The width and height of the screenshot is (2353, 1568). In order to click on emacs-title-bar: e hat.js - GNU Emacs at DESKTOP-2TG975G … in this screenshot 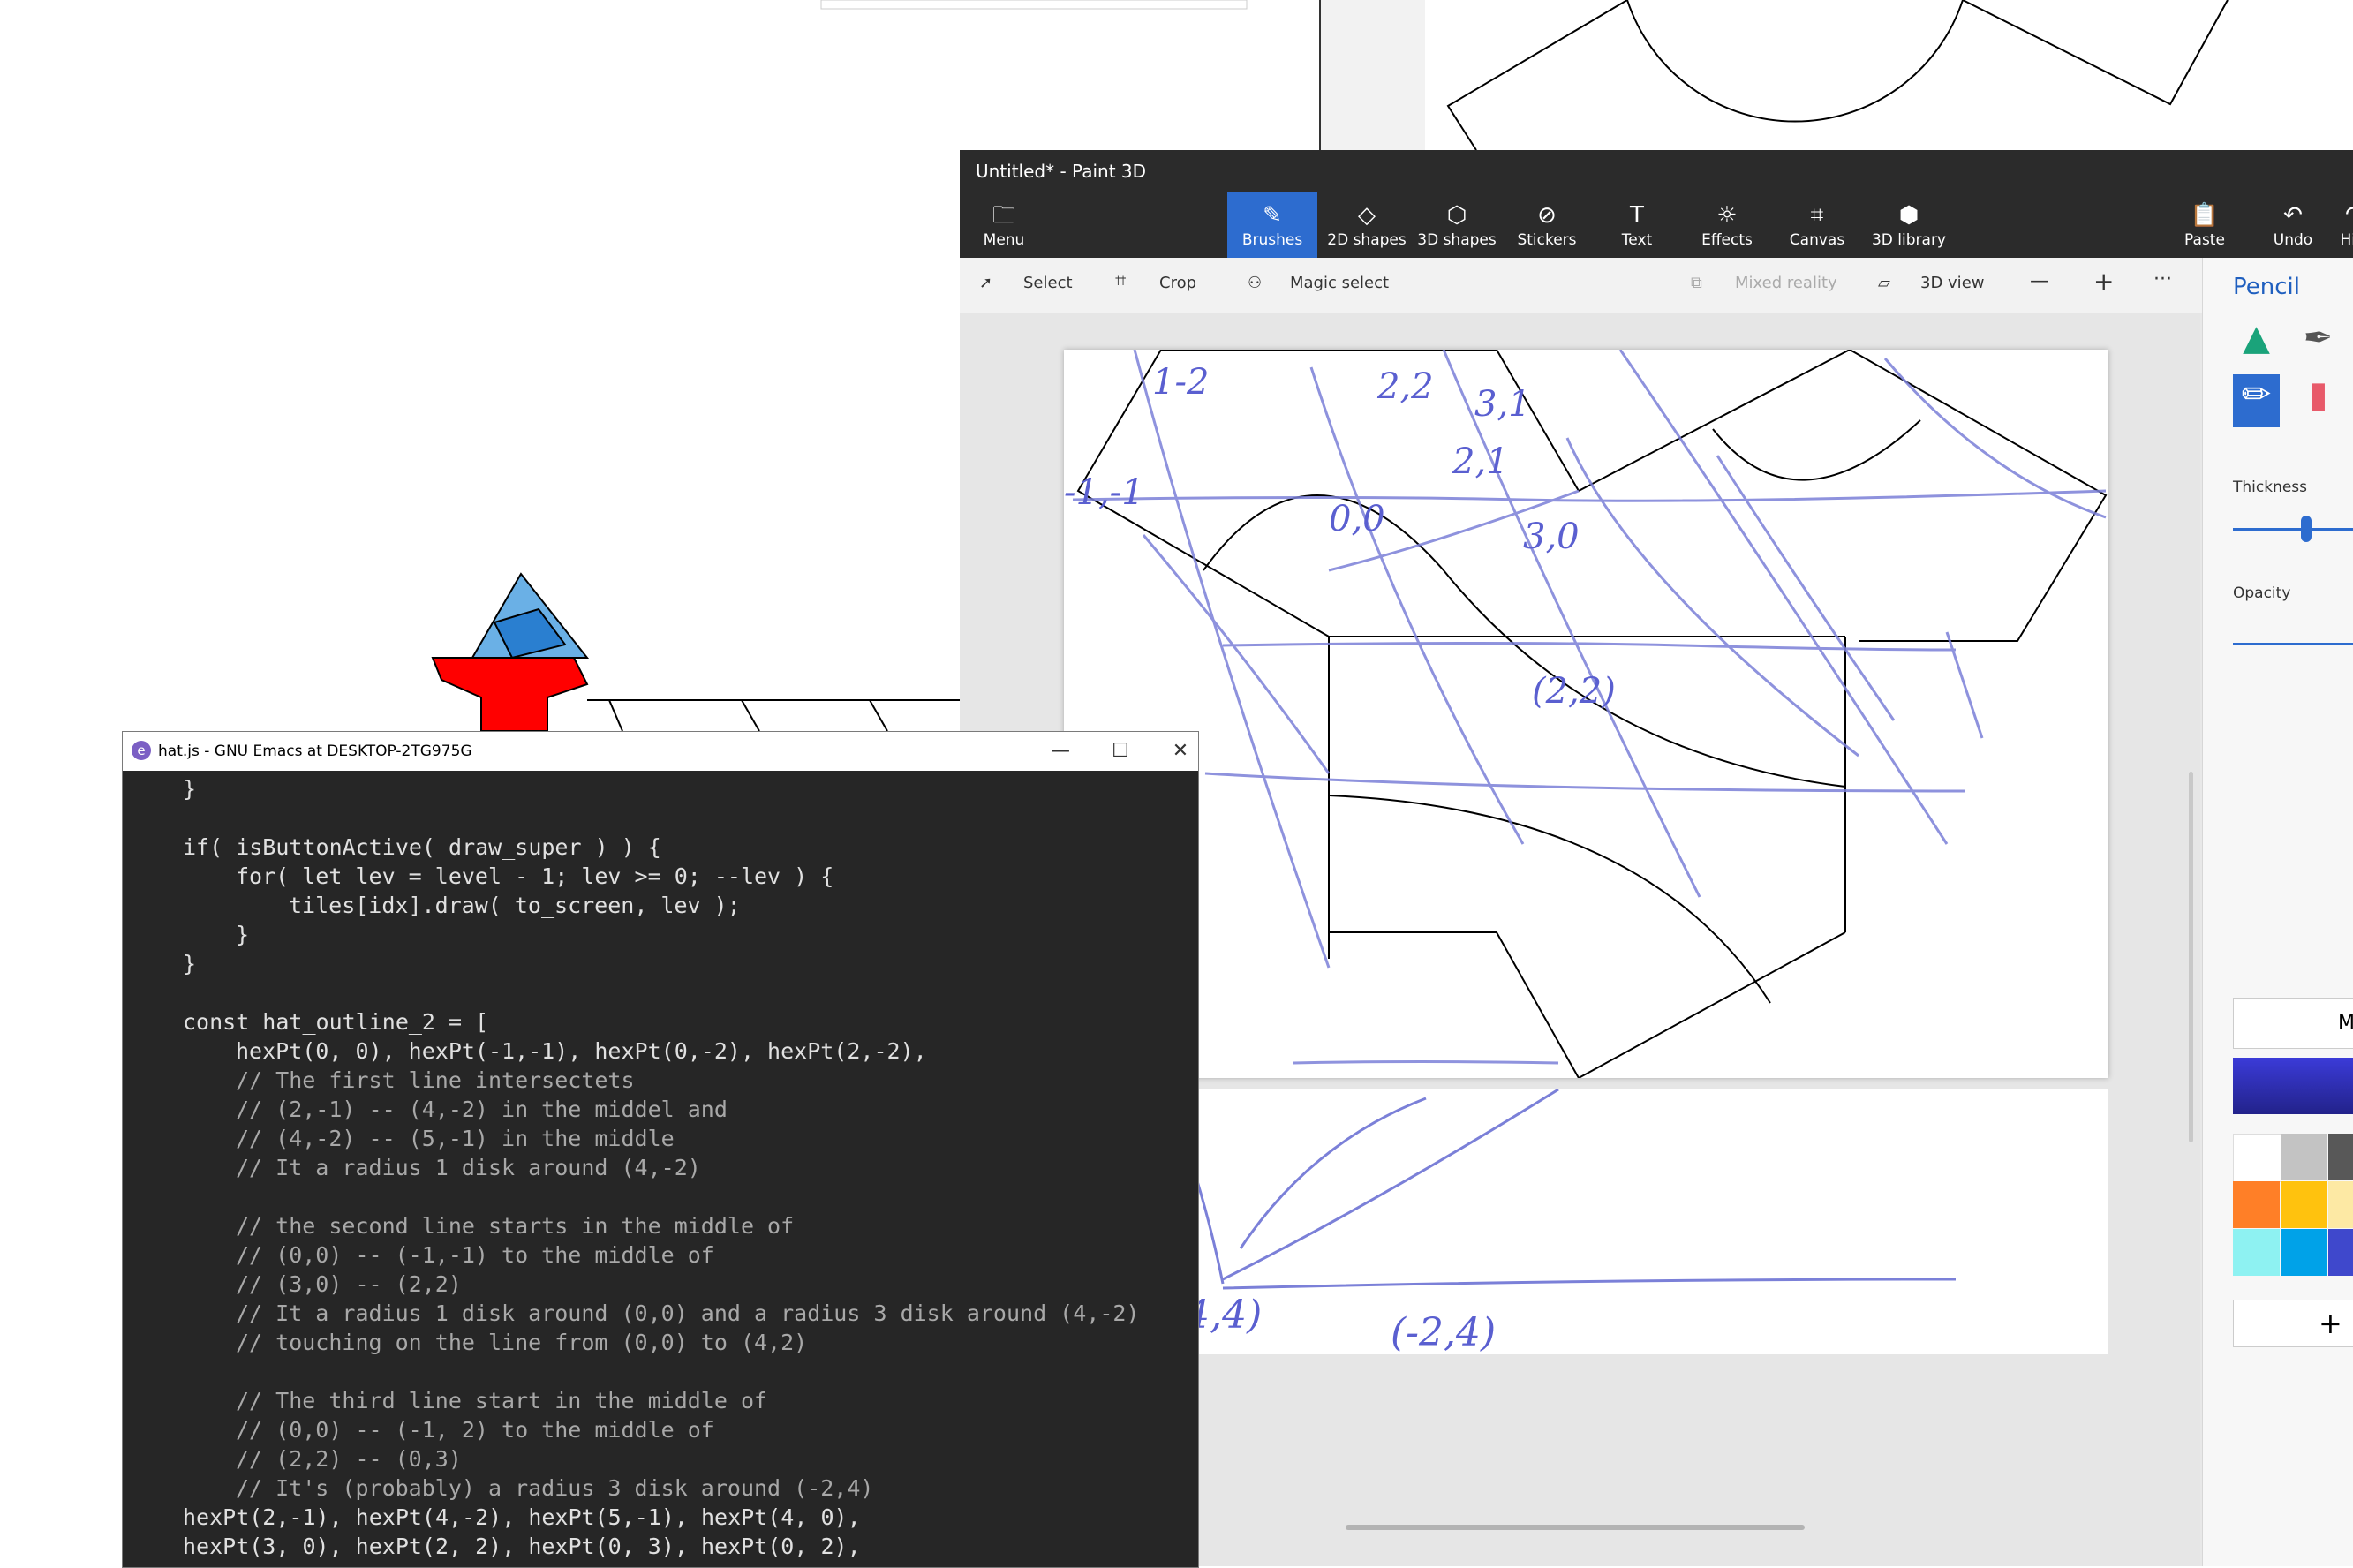, I will do `click(661, 751)`.